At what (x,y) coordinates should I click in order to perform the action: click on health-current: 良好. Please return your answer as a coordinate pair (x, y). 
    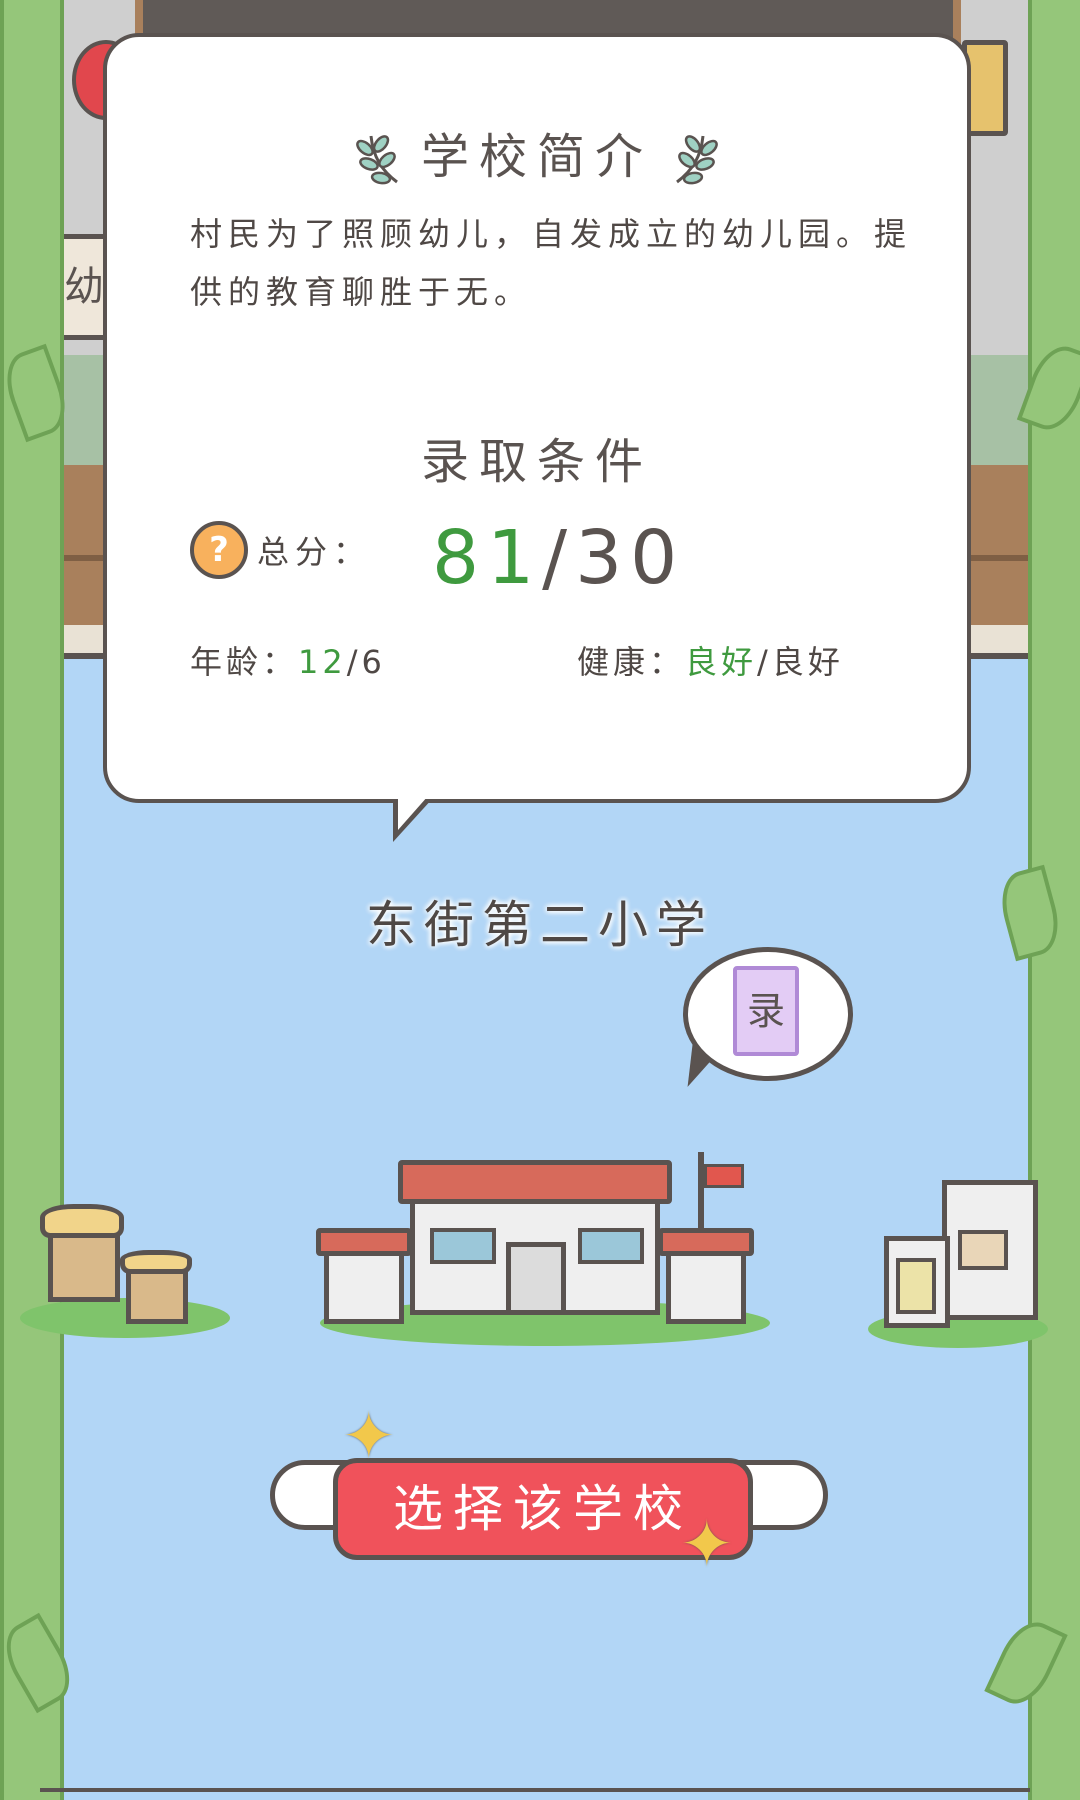
    Looking at the image, I should click on (721, 662).